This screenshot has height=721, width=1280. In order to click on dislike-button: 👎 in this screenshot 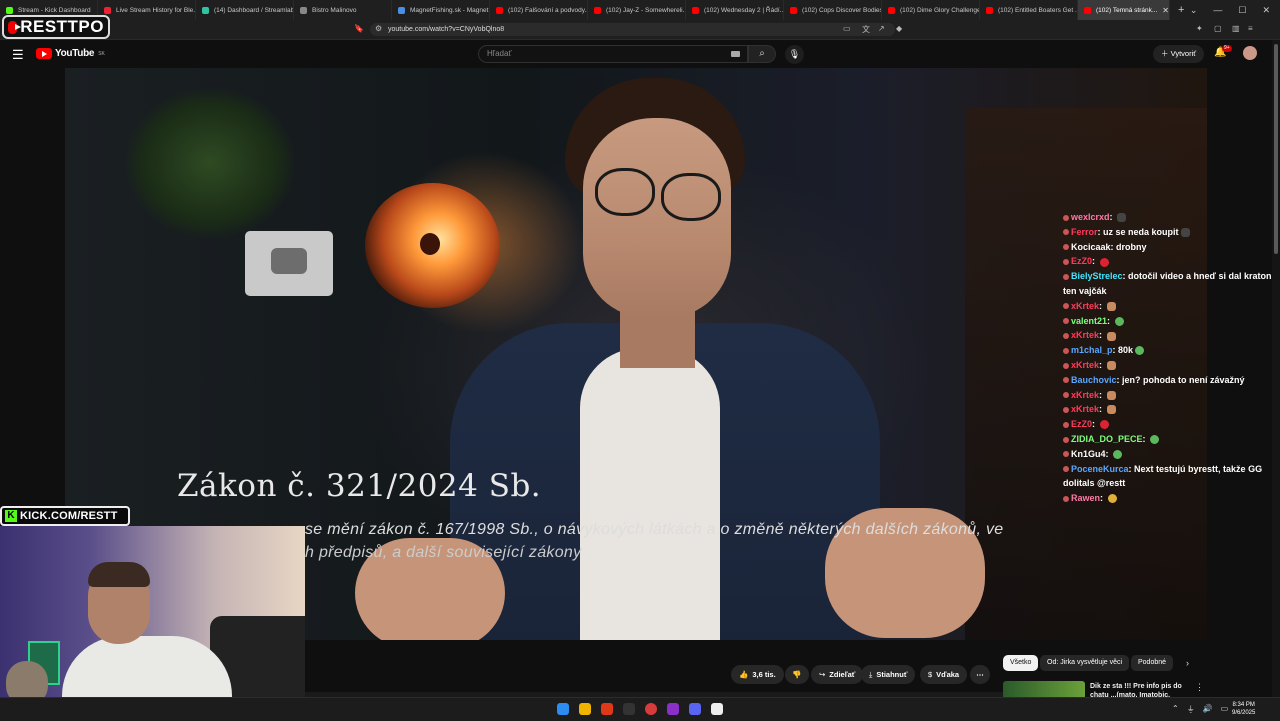, I will do `click(797, 674)`.